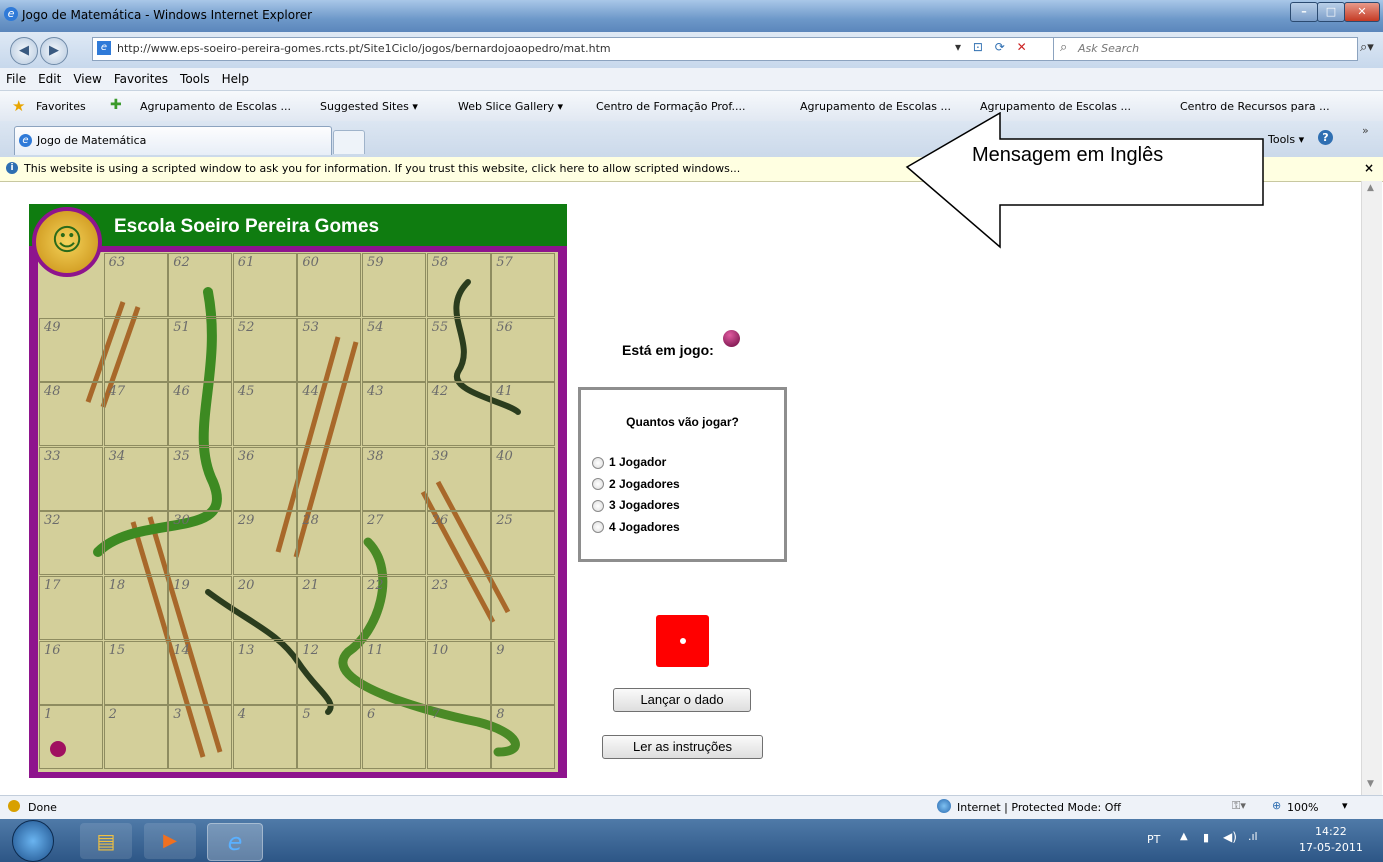 This screenshot has height=862, width=1383. Describe the element at coordinates (682, 700) in the screenshot. I see `roll-dice-button: Lançar o dado` at that location.